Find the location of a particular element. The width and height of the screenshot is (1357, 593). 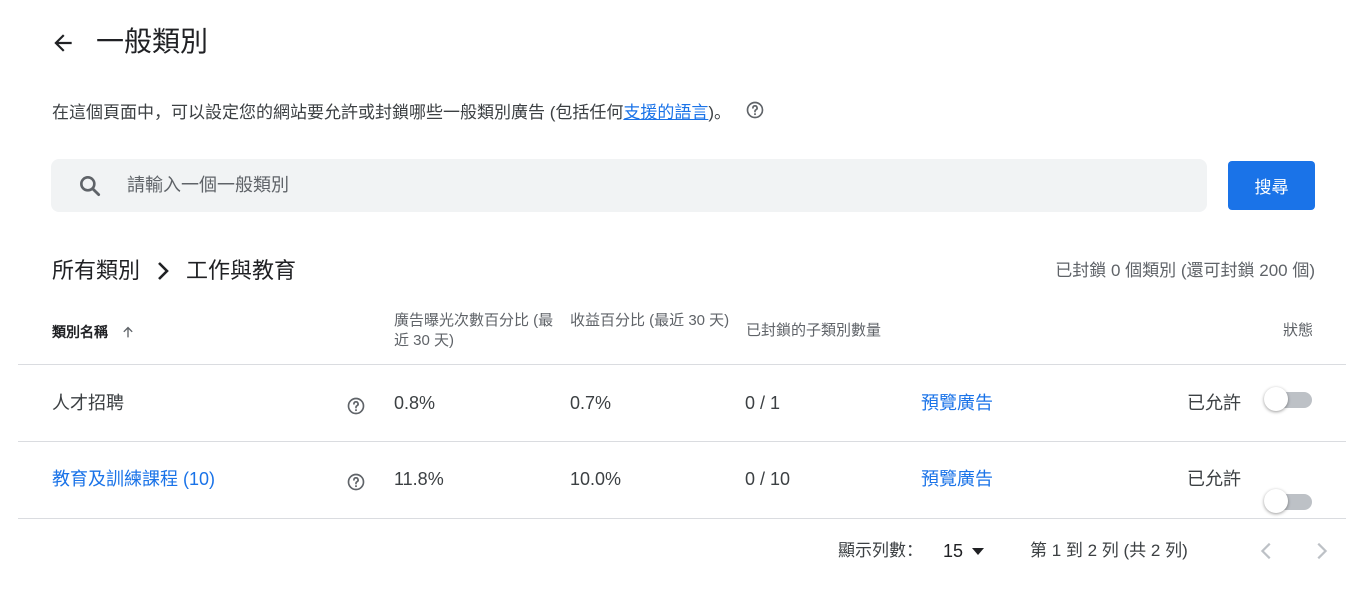

previous-page-button is located at coordinates (1267, 551).